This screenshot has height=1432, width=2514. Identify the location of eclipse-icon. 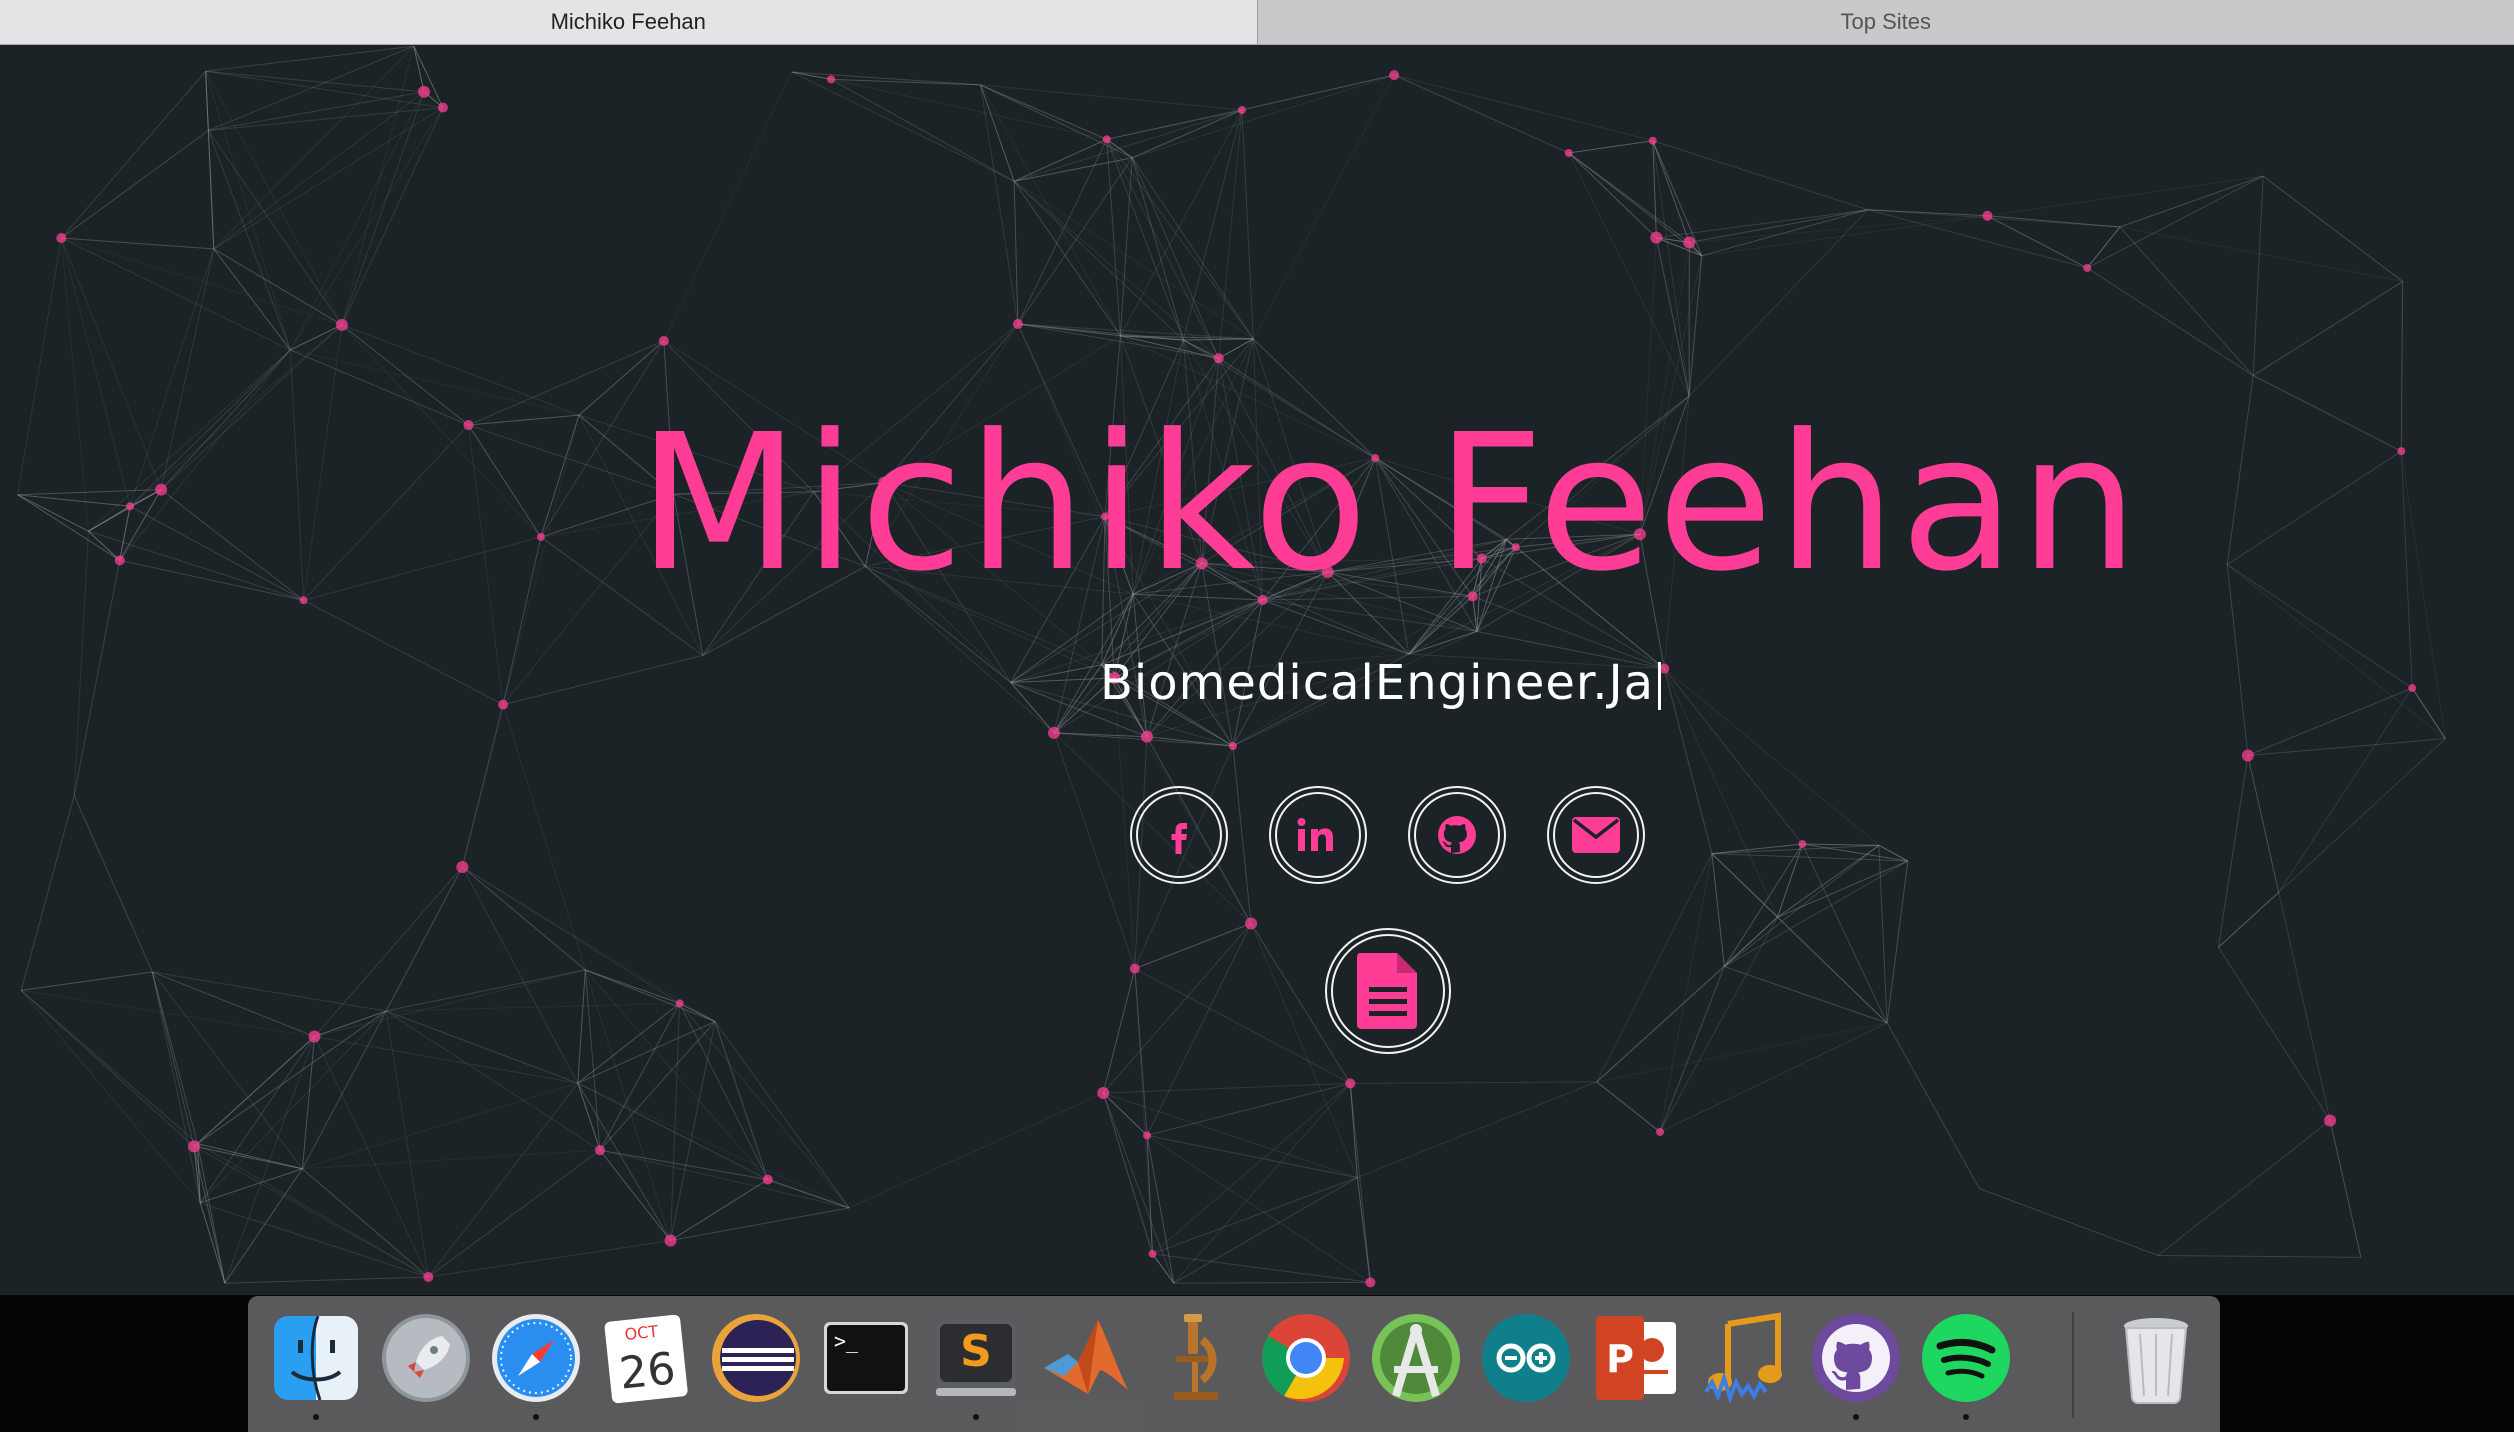
(756, 1358).